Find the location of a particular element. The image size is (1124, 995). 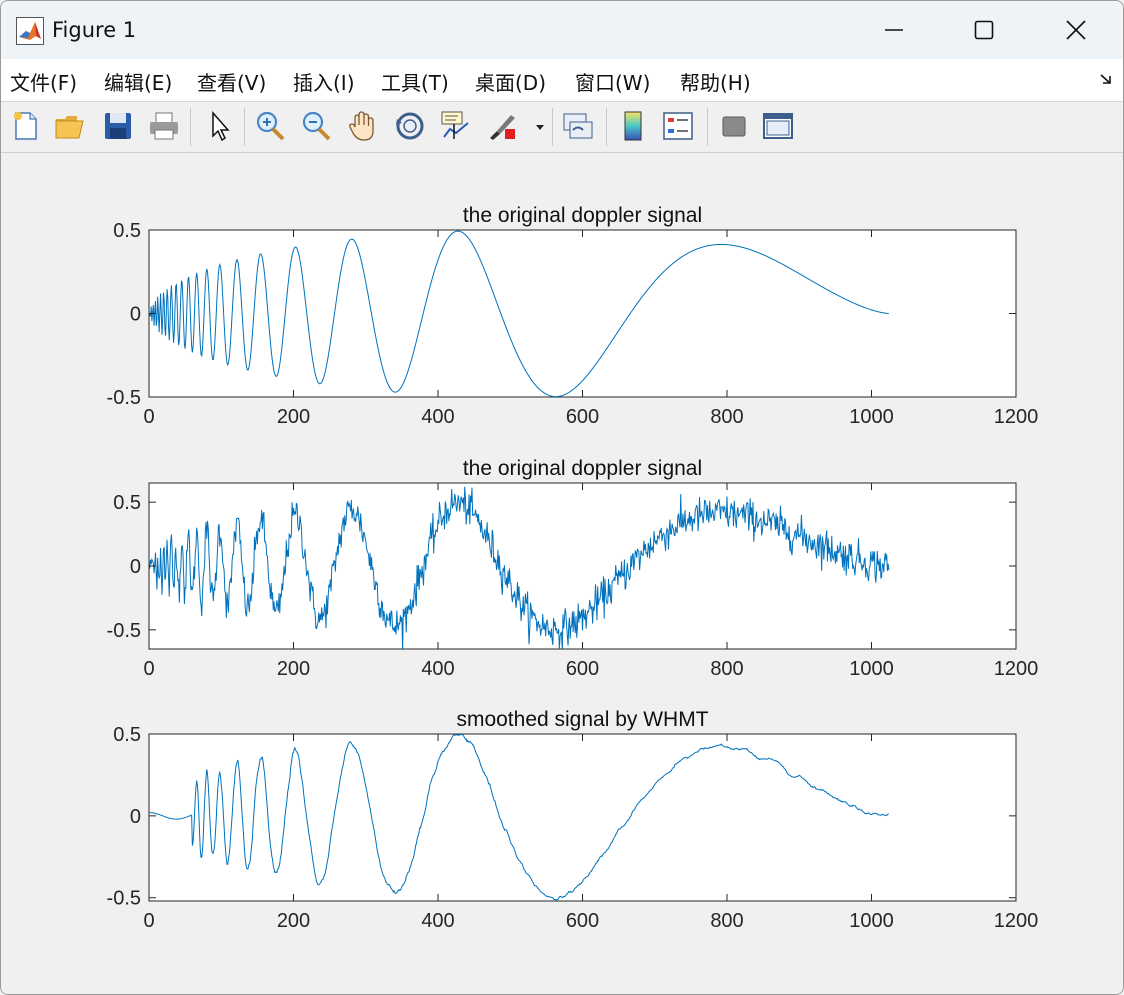

minimize-icon is located at coordinates (894, 30).